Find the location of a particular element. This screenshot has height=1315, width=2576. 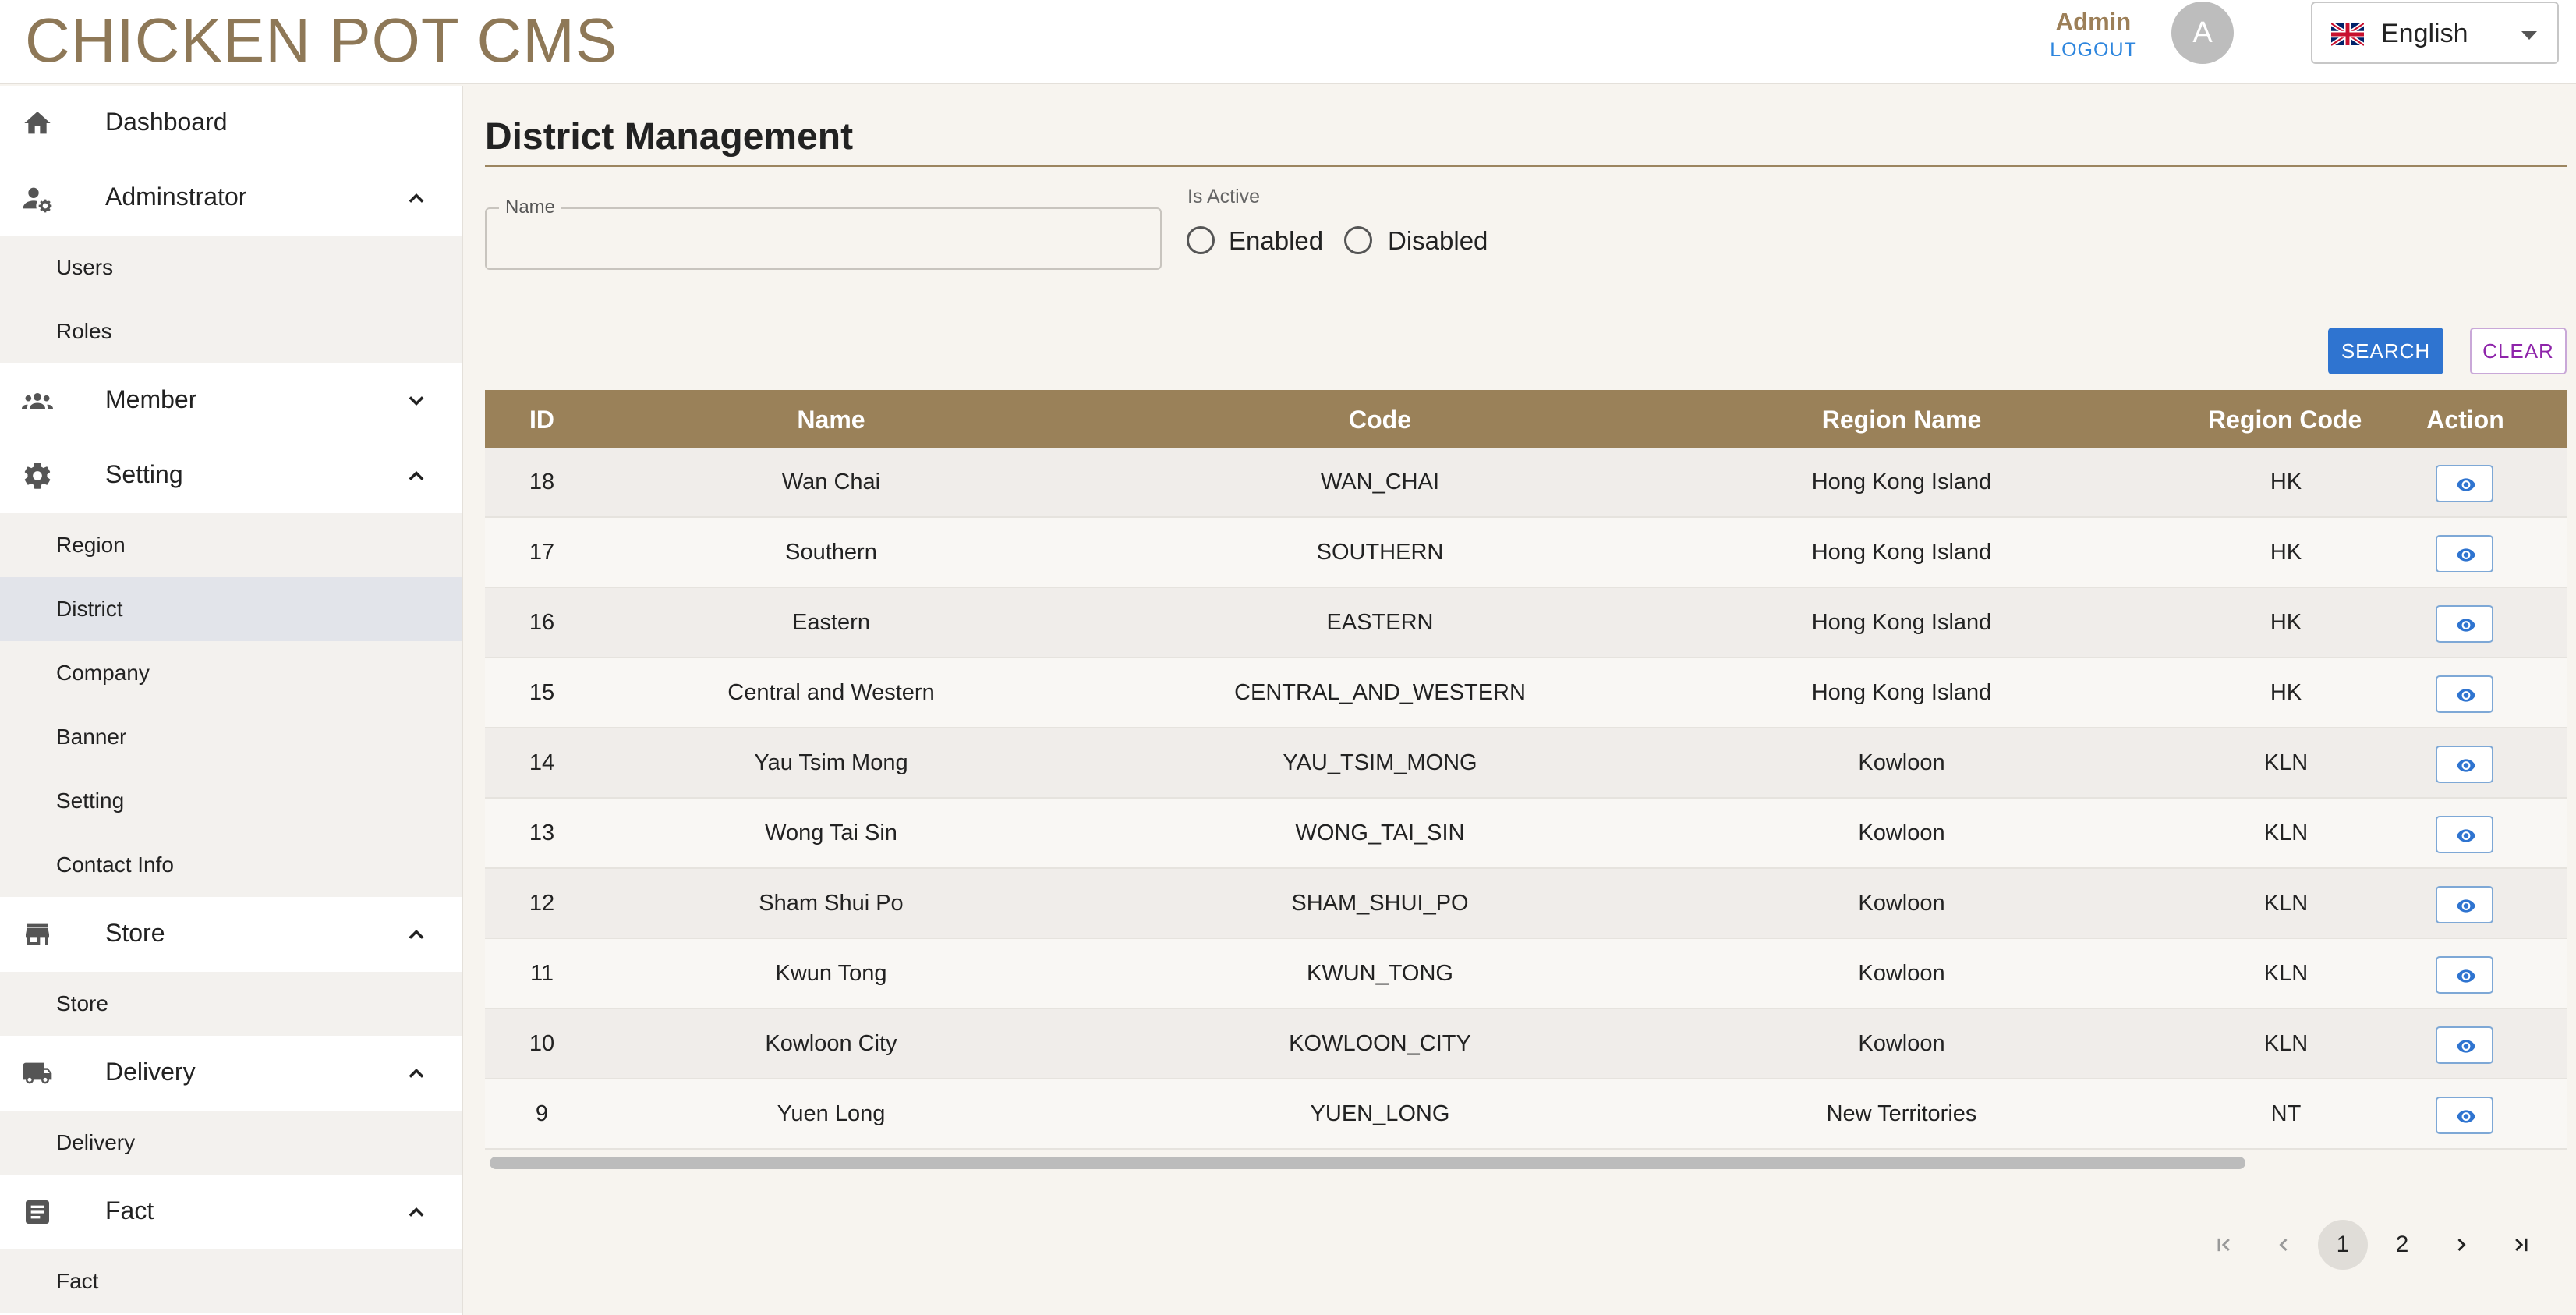

next-page-button is located at coordinates (2461, 1245).